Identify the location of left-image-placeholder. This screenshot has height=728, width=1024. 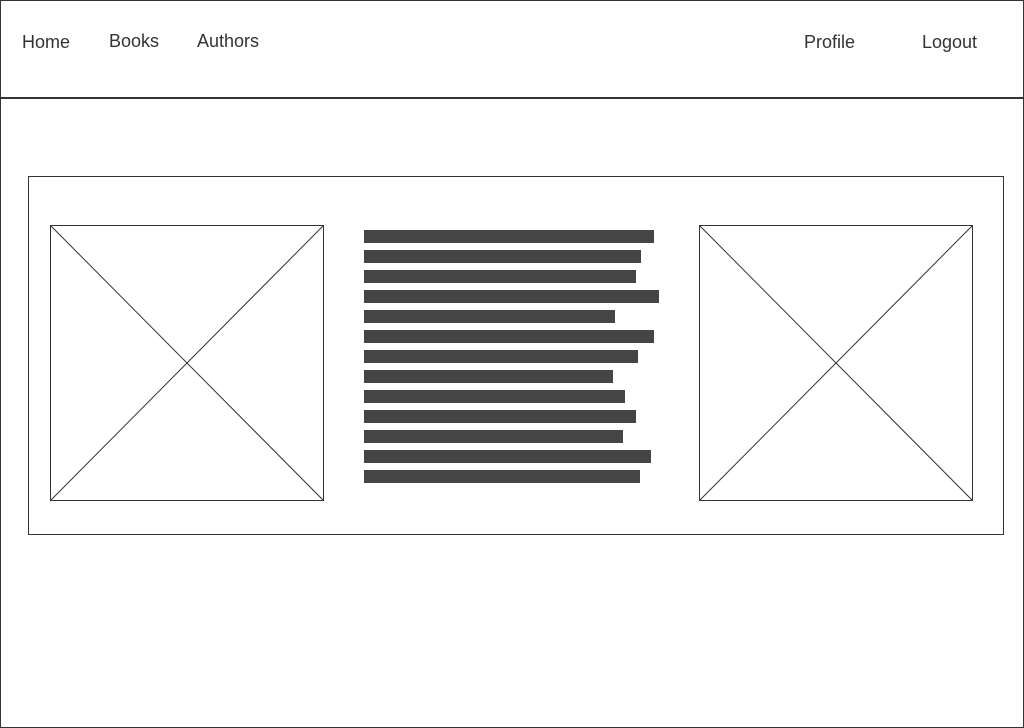
(187, 363).